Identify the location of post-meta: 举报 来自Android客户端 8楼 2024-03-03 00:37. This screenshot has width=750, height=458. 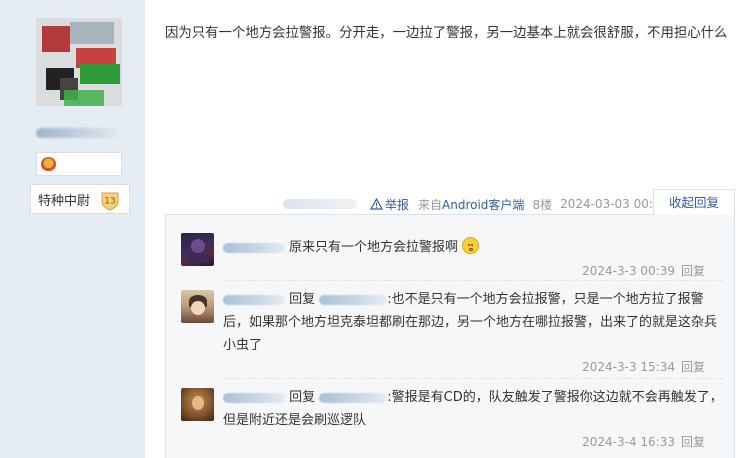
(475, 204).